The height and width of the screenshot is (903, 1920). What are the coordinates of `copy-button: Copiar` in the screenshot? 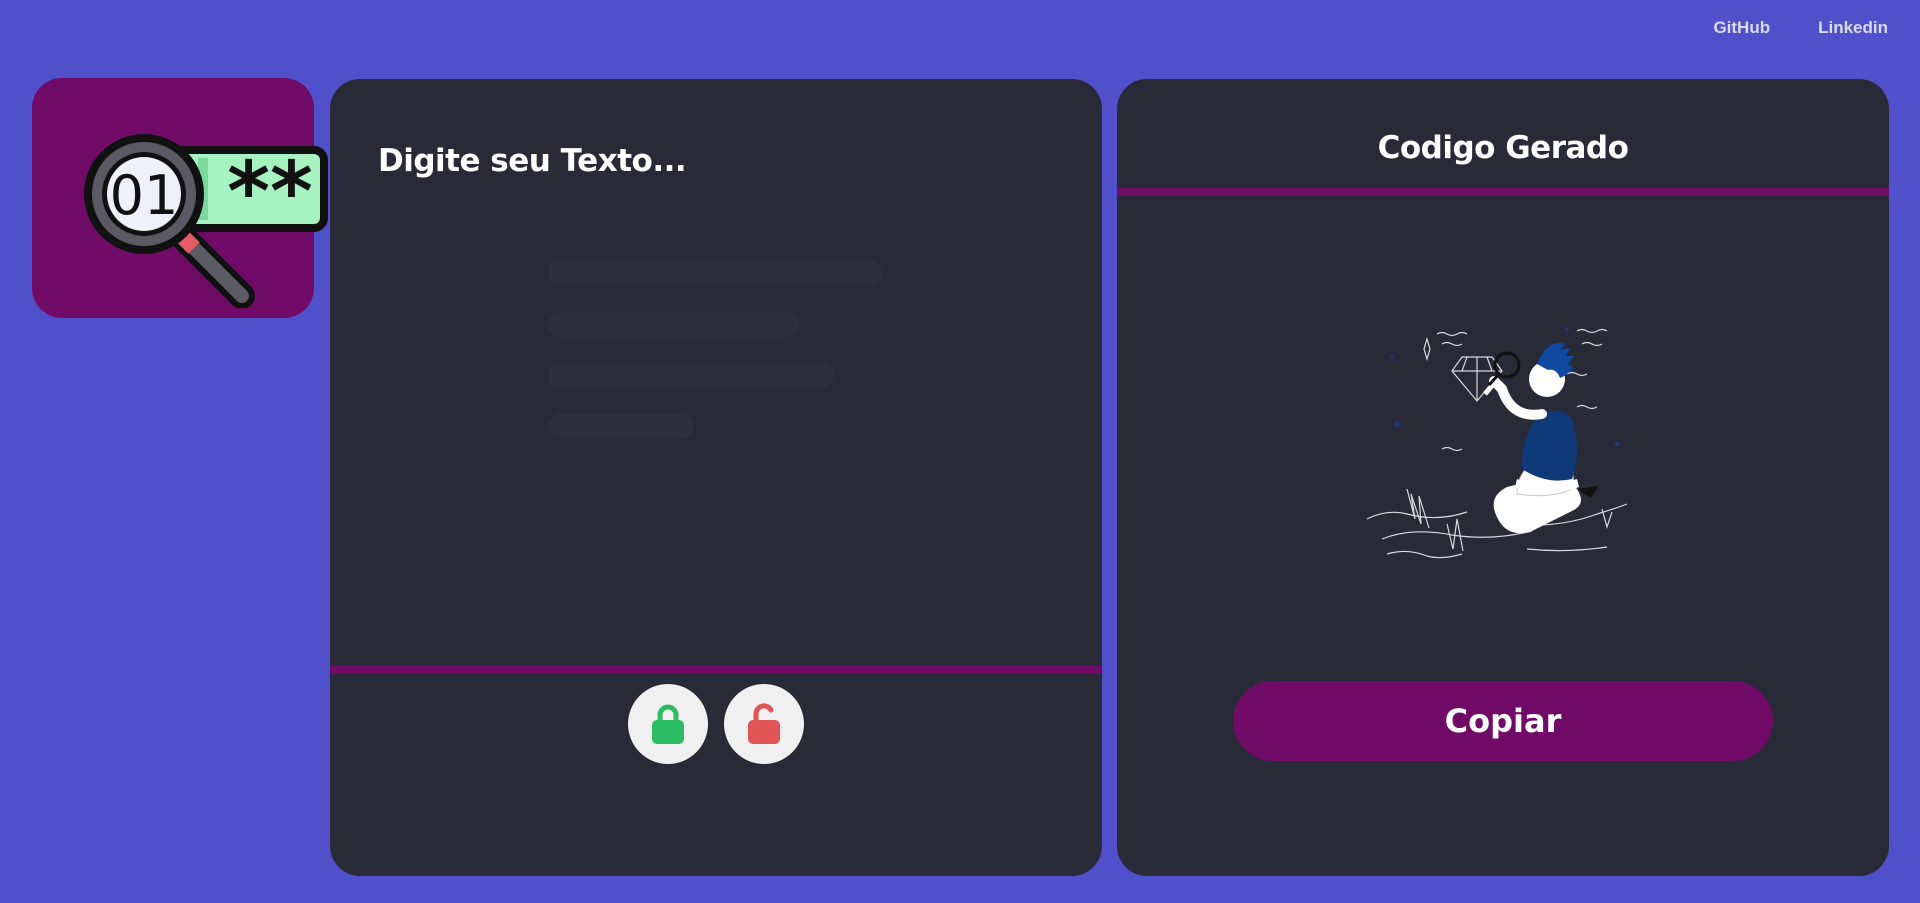 It's located at (1503, 721).